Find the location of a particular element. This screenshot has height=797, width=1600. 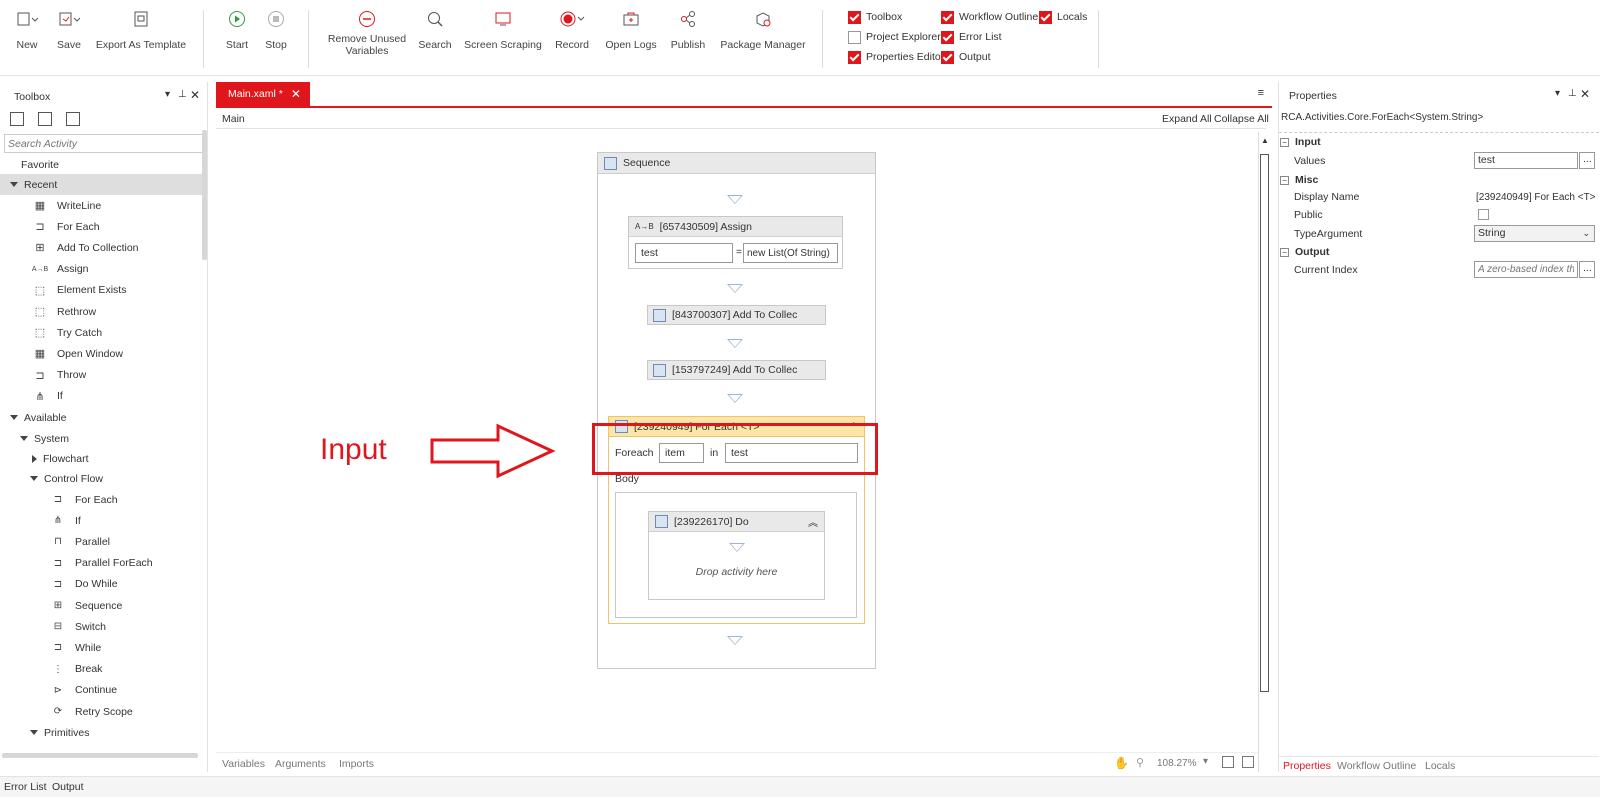

recent-item: A→B Assign is located at coordinates (101, 269).